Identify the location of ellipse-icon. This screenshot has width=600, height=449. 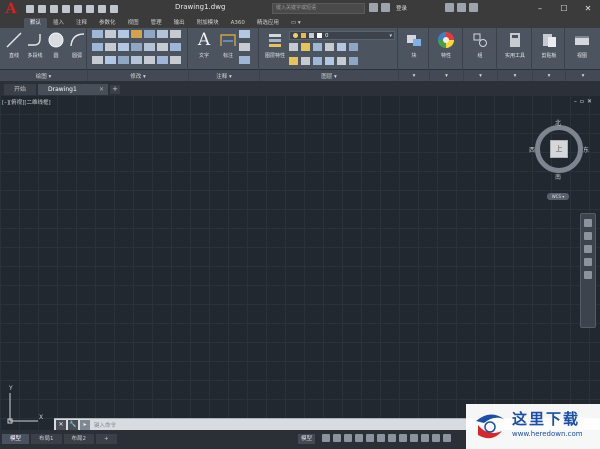
(110, 60).